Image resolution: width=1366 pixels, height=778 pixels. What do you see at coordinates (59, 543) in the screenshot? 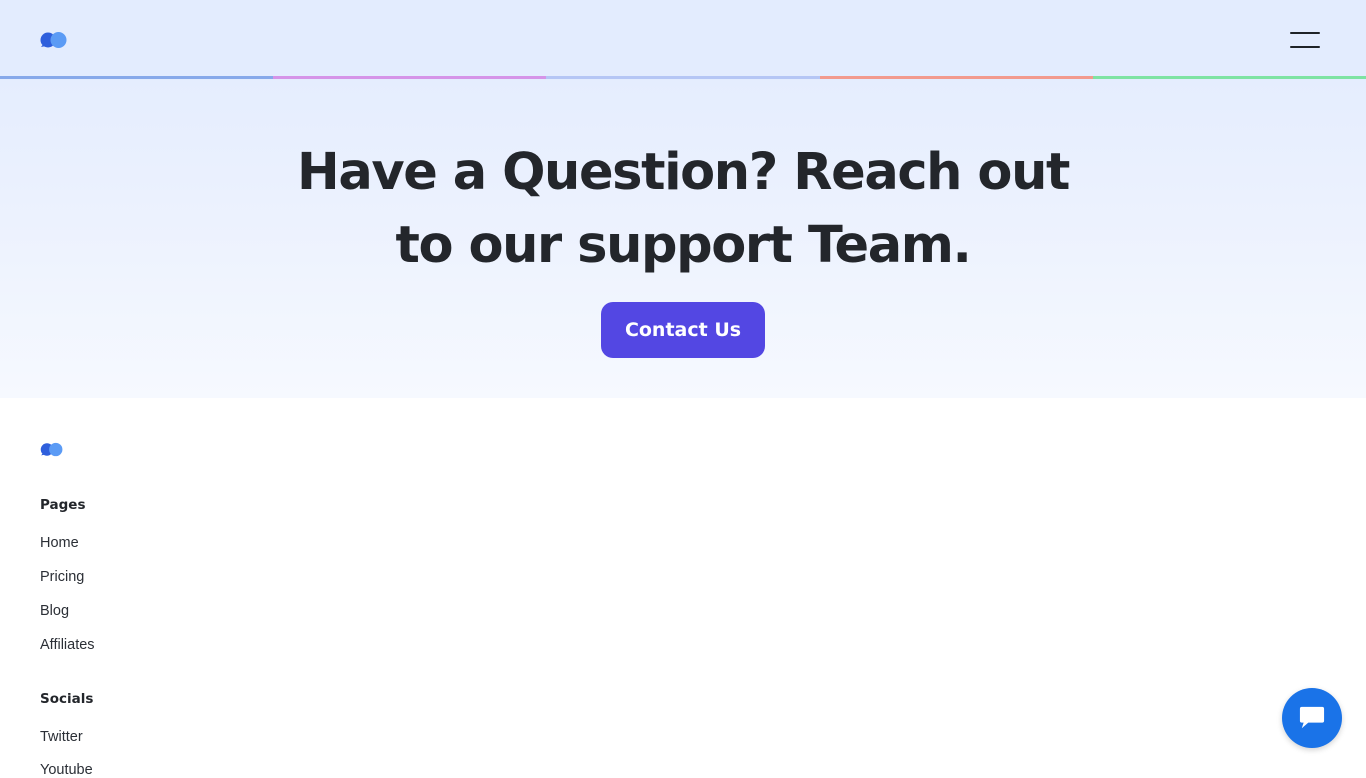
I see `footer-link-home: Home` at bounding box center [59, 543].